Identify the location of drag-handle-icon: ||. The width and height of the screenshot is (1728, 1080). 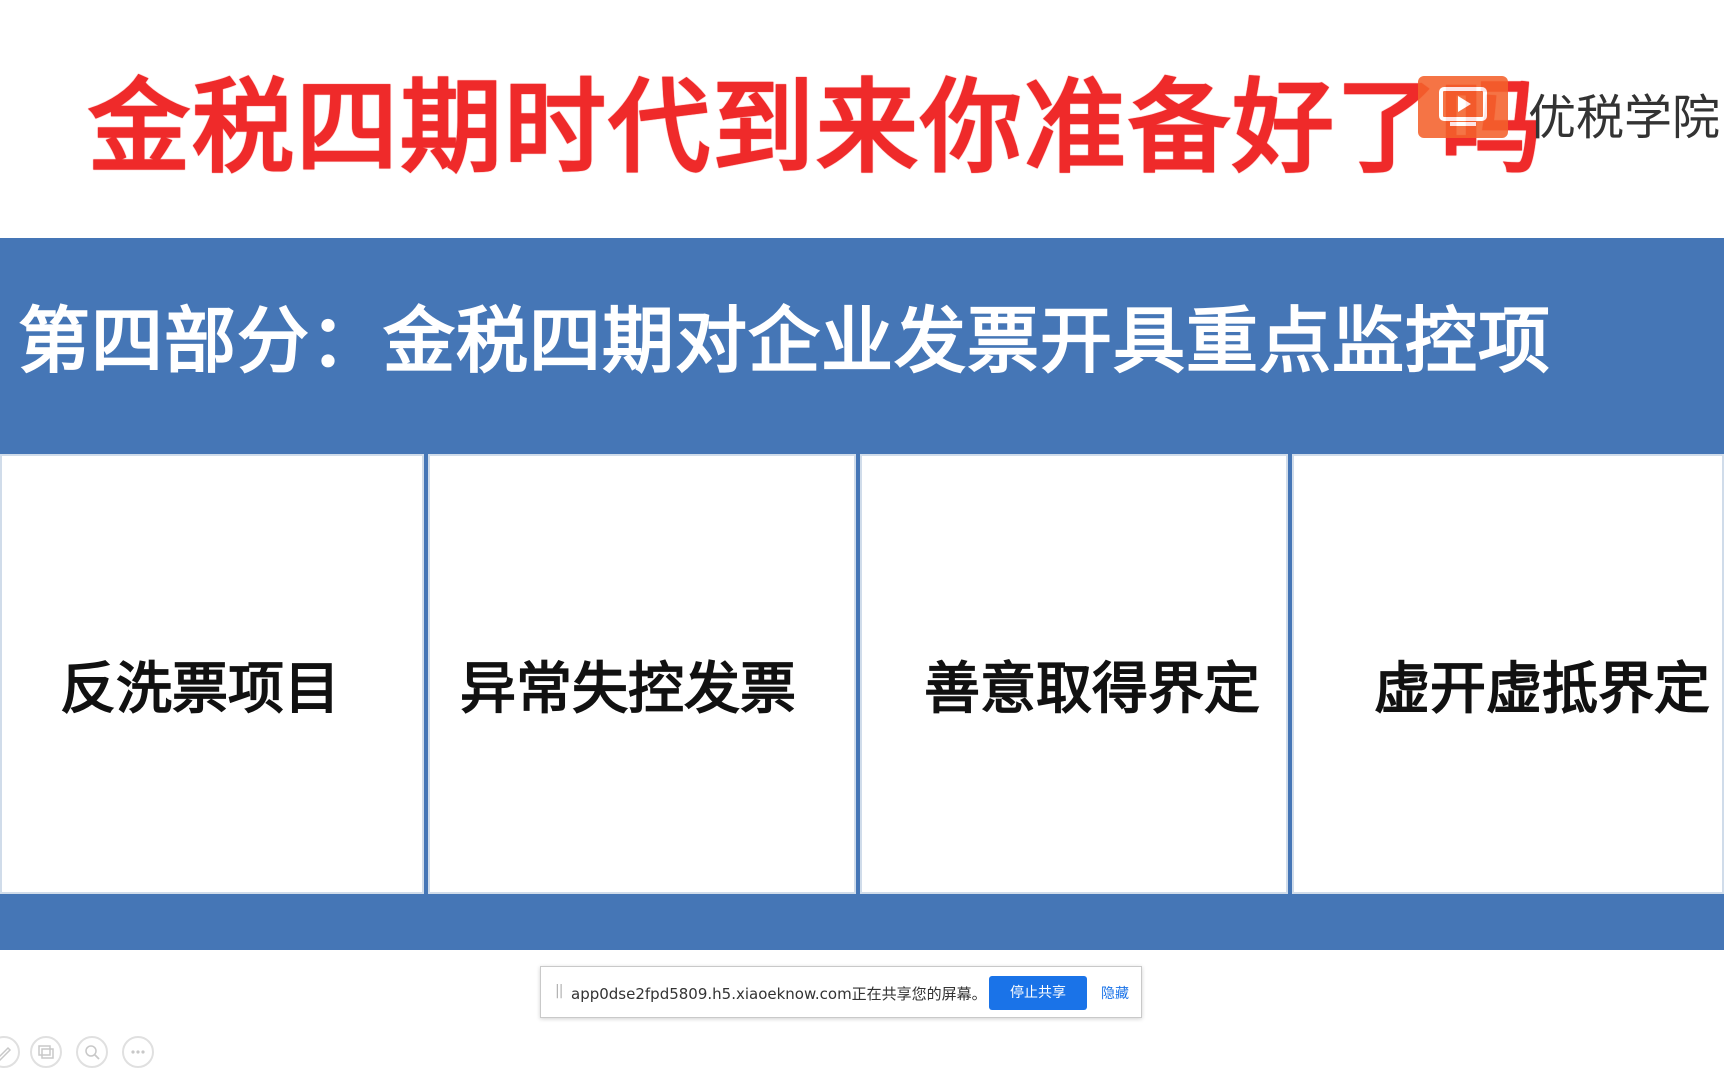
(559, 991).